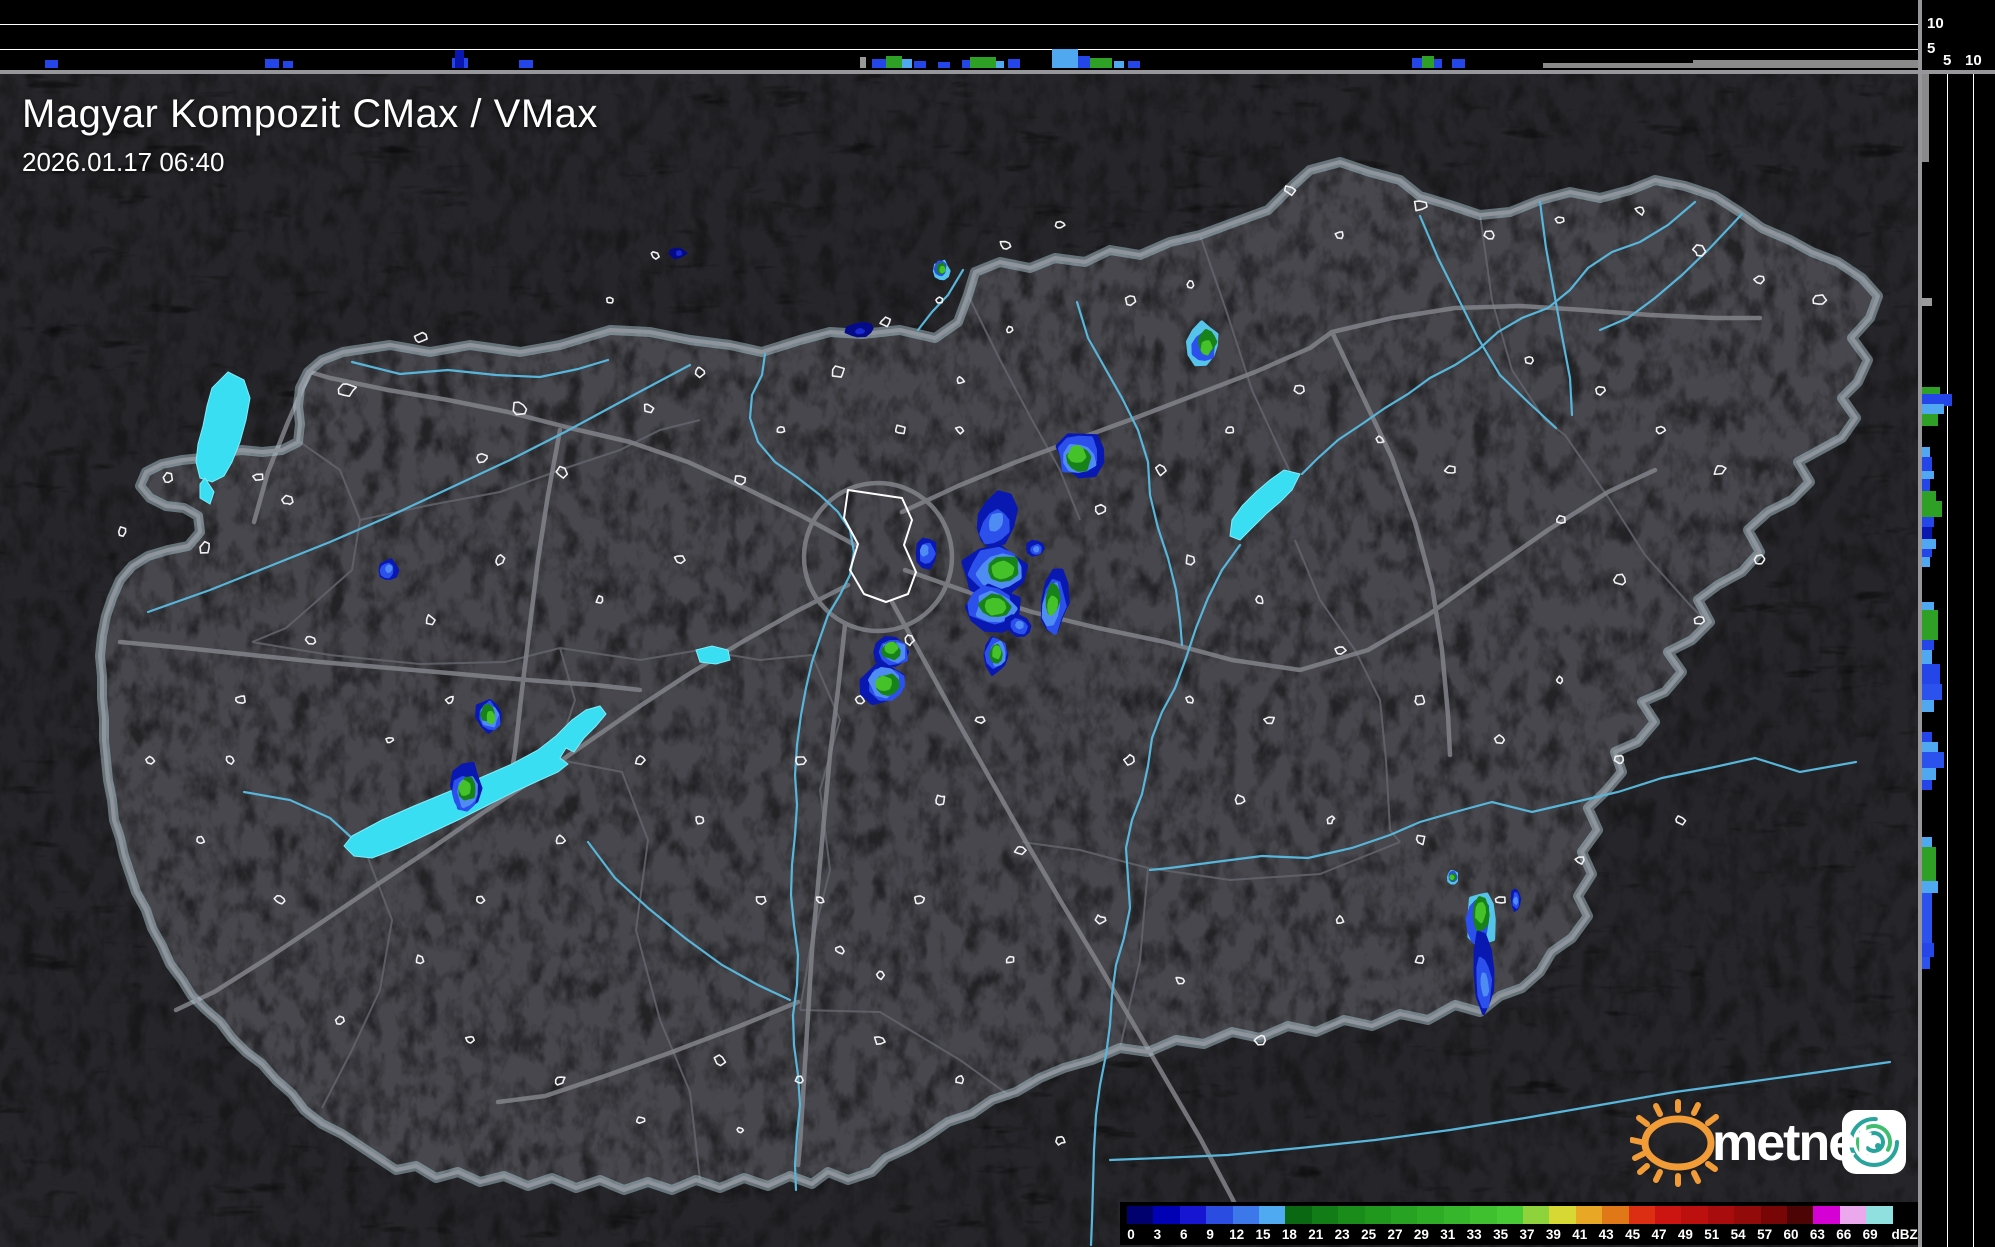 This screenshot has height=1247, width=1995. I want to click on page-title: Magyar Kompozit CMax / VMax, so click(310, 114).